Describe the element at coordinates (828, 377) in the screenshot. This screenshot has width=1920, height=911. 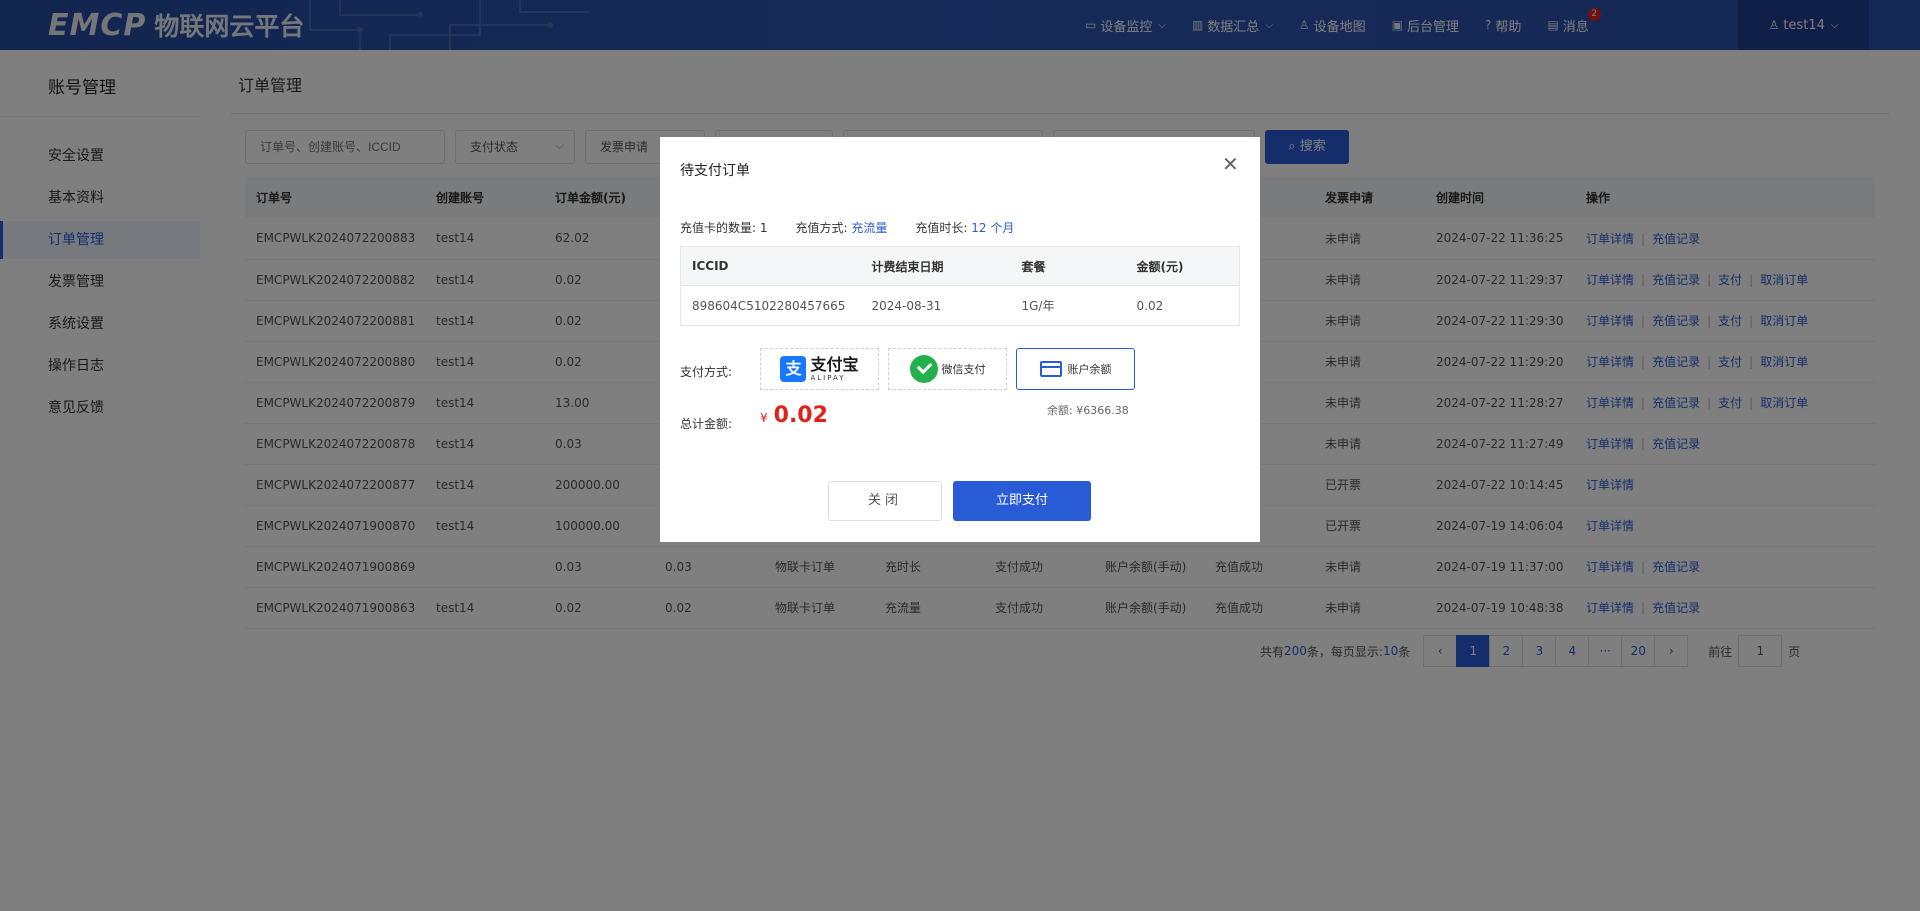
I see `alipay-en-label: ALIPAY` at that location.